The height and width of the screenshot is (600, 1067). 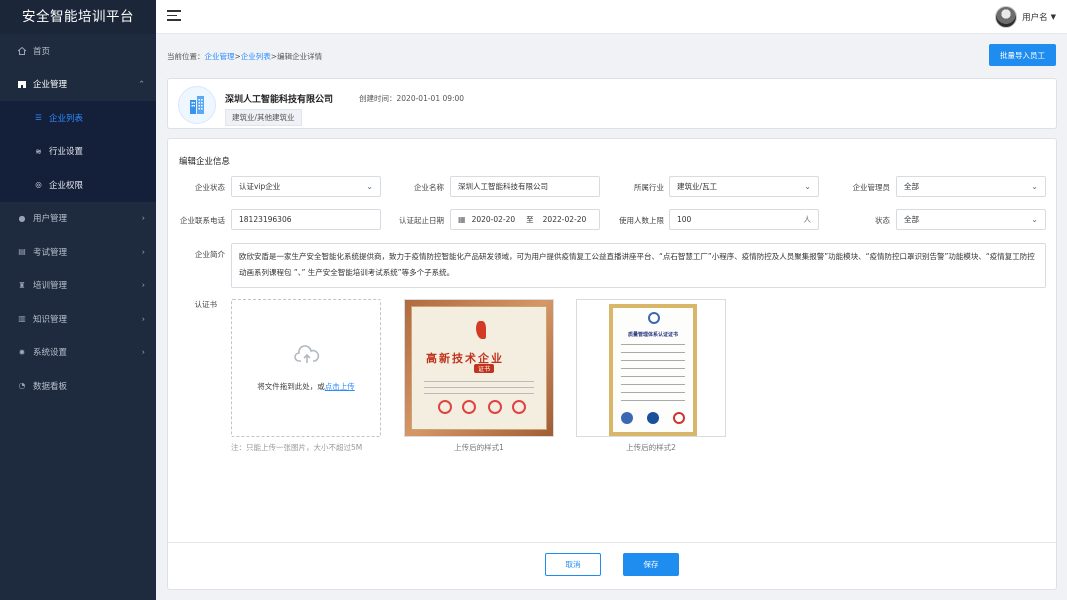 What do you see at coordinates (1022, 55) in the screenshot?
I see `batch-import-button: 批量导入员工` at bounding box center [1022, 55].